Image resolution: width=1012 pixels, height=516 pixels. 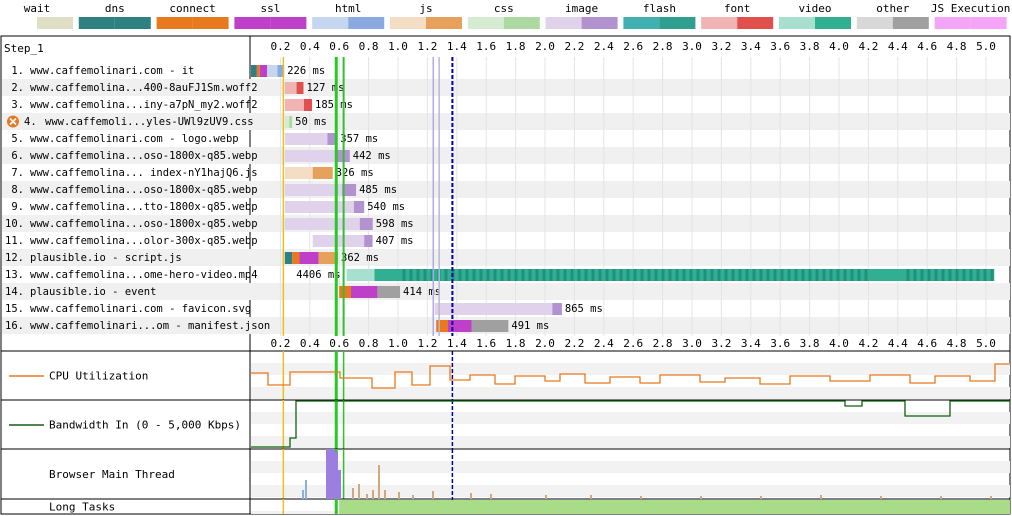 What do you see at coordinates (425, 8) in the screenshot?
I see `legend-label: js` at bounding box center [425, 8].